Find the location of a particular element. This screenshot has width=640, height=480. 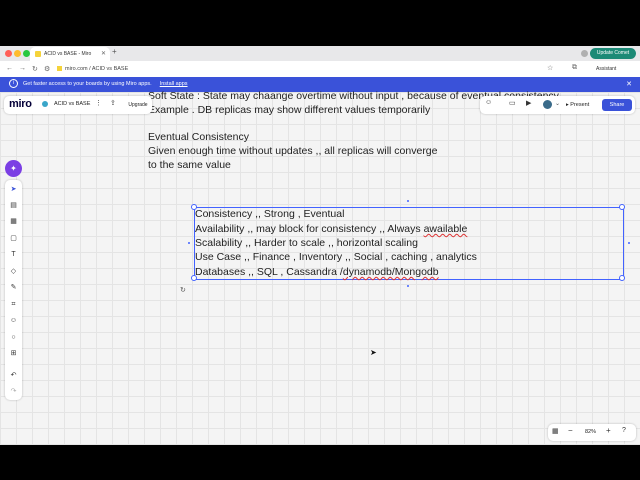

miro-logo: miro is located at coordinates (20, 104).